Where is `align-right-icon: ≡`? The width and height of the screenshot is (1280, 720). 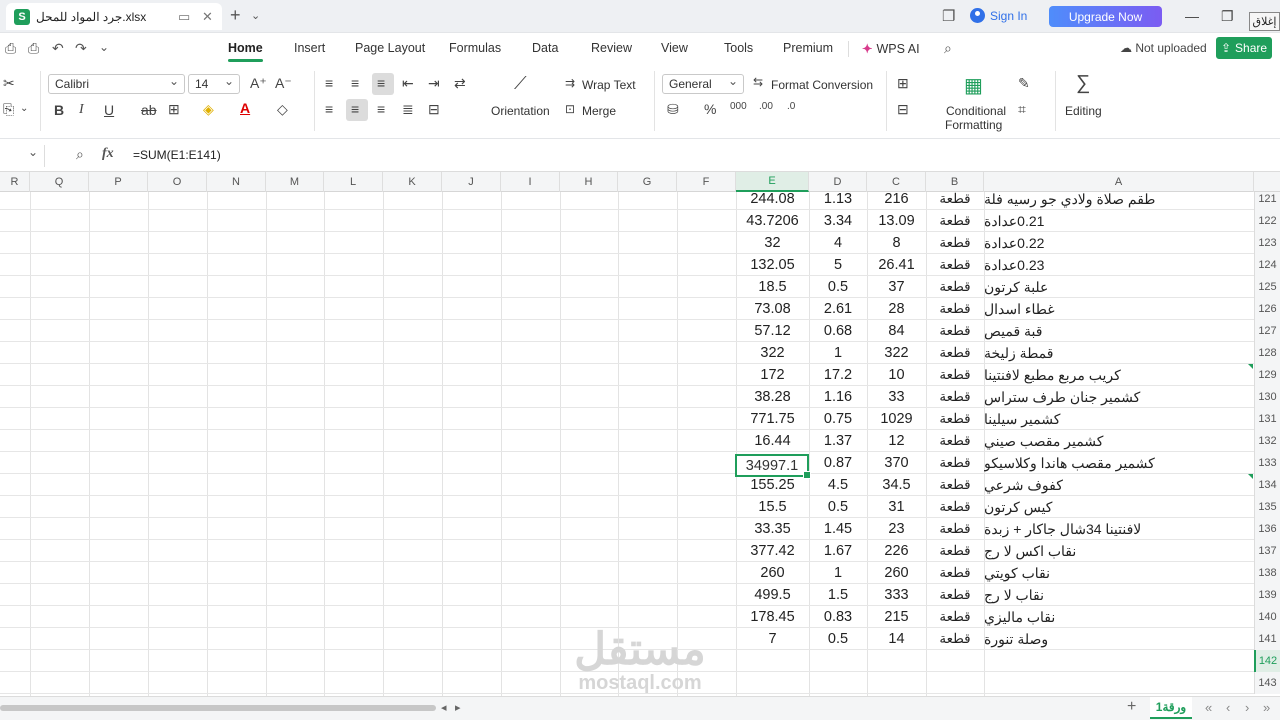 align-right-icon: ≡ is located at coordinates (381, 109).